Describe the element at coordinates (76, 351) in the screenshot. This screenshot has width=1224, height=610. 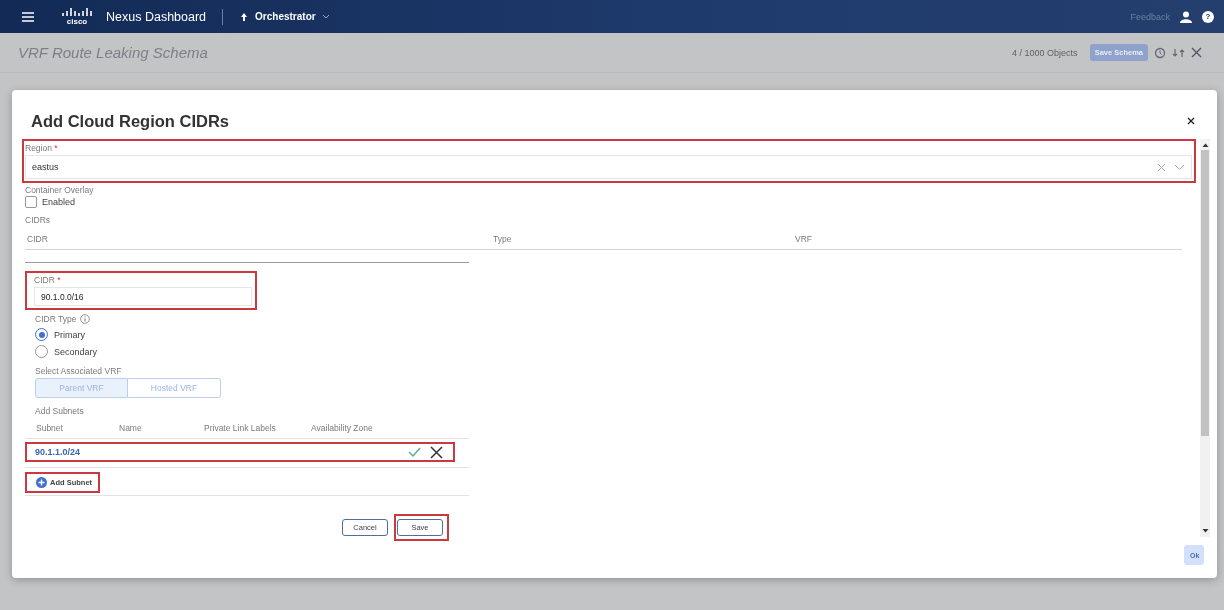
I see `radio-label: Secondary` at that location.